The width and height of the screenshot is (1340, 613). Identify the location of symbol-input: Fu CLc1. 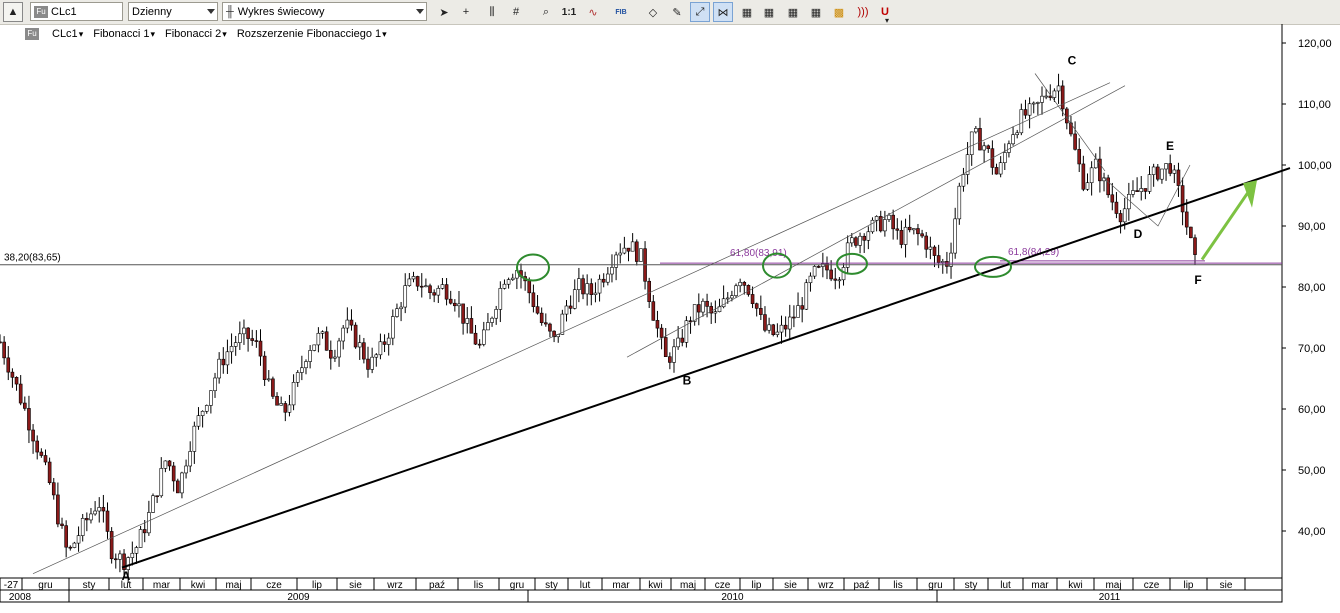
(76, 11).